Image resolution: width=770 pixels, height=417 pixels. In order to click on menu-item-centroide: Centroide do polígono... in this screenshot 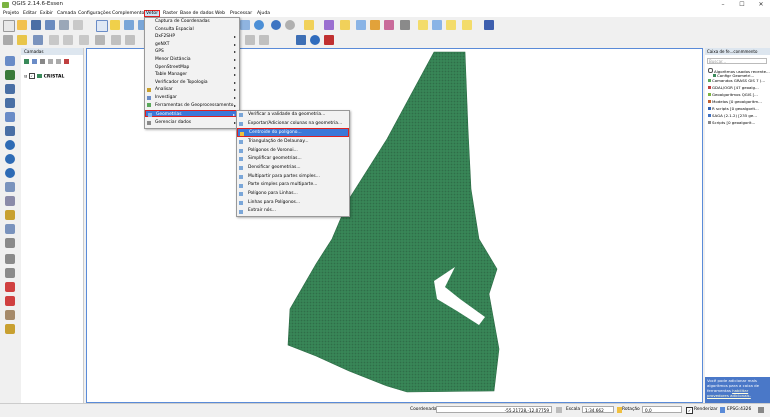, I will do `click(293, 133)`.